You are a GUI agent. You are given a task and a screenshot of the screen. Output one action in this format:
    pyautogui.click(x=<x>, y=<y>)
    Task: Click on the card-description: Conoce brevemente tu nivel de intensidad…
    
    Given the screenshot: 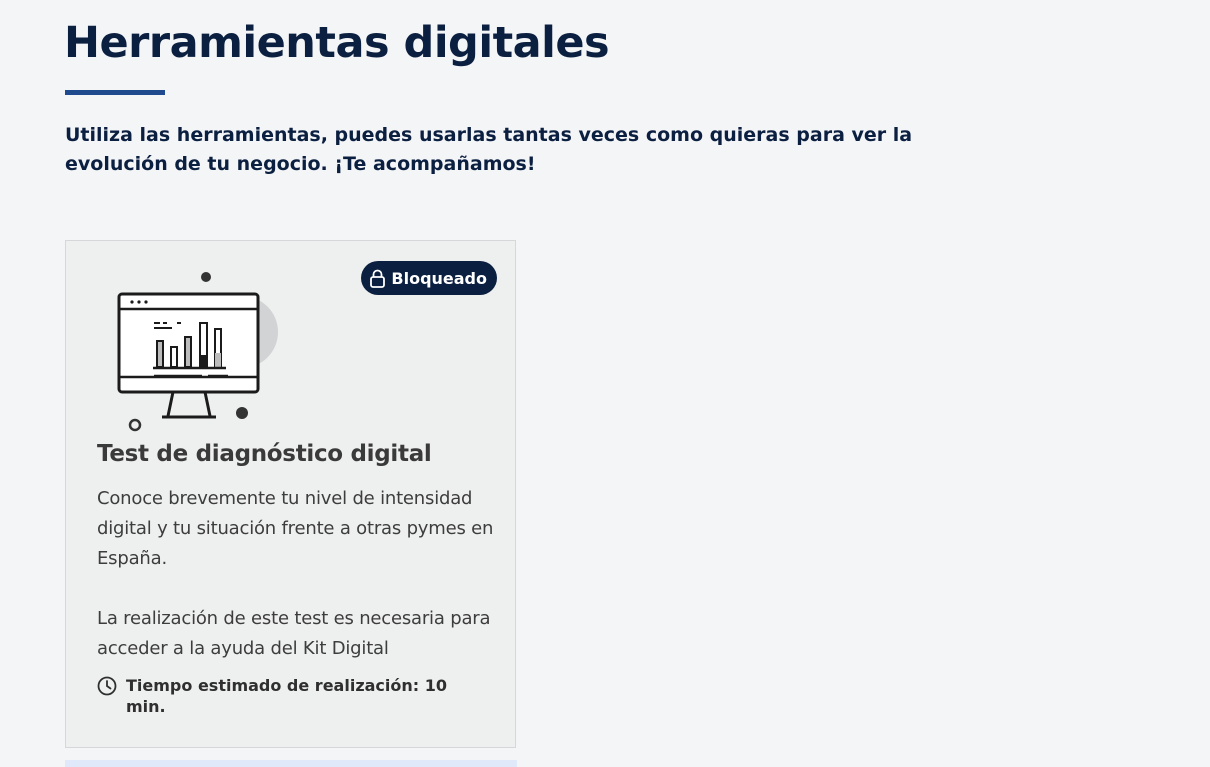 What is the action you would take?
    pyautogui.click(x=295, y=528)
    